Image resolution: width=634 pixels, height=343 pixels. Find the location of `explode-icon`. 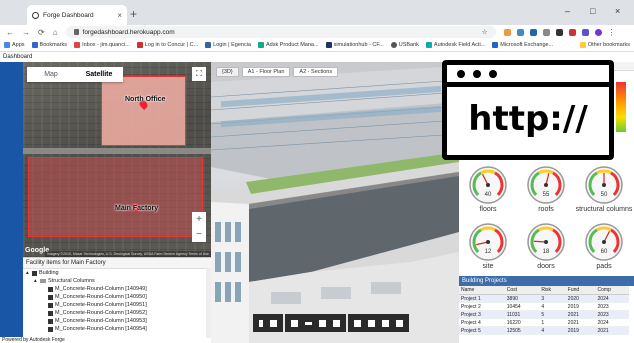

explode-icon is located at coordinates (336, 323).